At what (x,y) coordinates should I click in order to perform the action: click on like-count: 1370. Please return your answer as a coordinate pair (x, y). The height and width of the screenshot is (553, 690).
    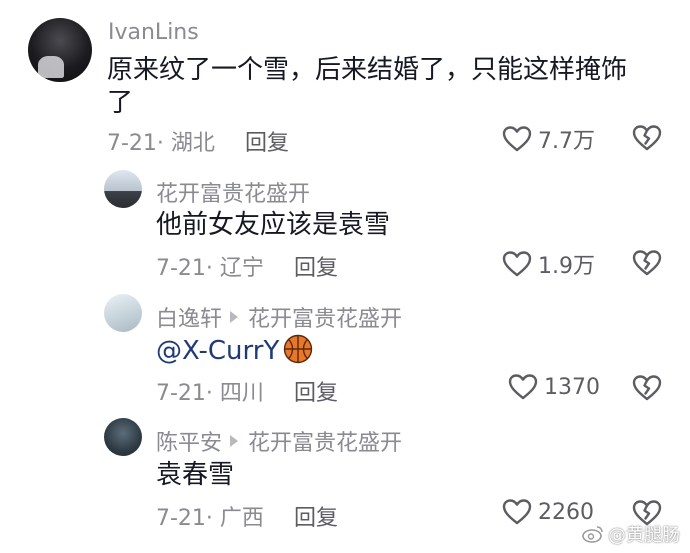
    Looking at the image, I should click on (572, 387).